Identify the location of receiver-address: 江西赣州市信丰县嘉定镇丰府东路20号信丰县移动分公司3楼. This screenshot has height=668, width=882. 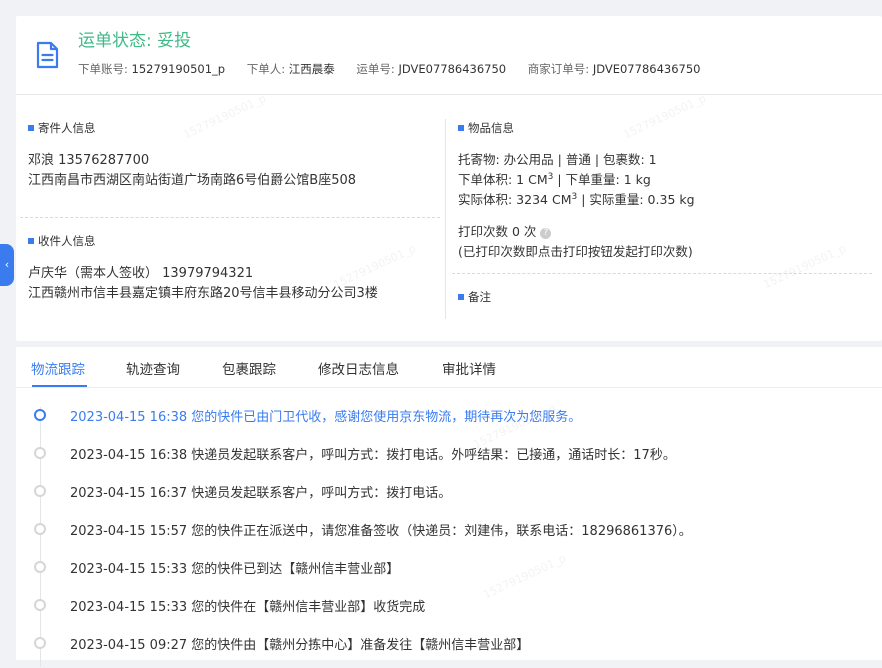
(203, 293).